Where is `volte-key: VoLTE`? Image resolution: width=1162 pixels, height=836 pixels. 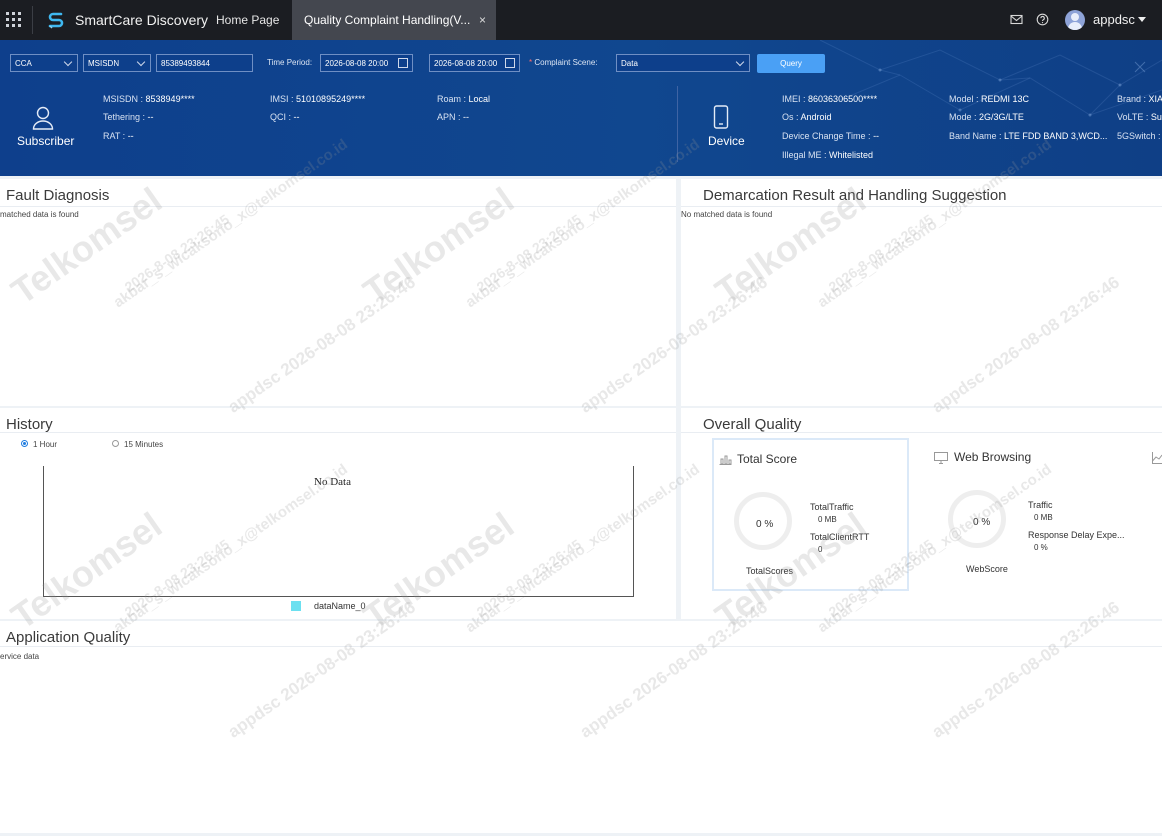 volte-key: VoLTE is located at coordinates (1130, 117).